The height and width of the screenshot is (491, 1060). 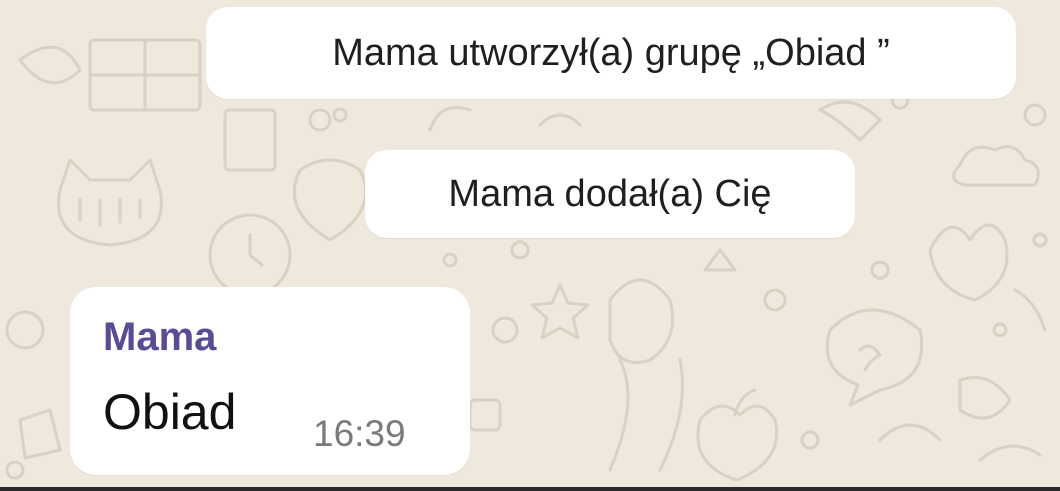 What do you see at coordinates (359, 433) in the screenshot?
I see `message-timestamp: 16:39` at bounding box center [359, 433].